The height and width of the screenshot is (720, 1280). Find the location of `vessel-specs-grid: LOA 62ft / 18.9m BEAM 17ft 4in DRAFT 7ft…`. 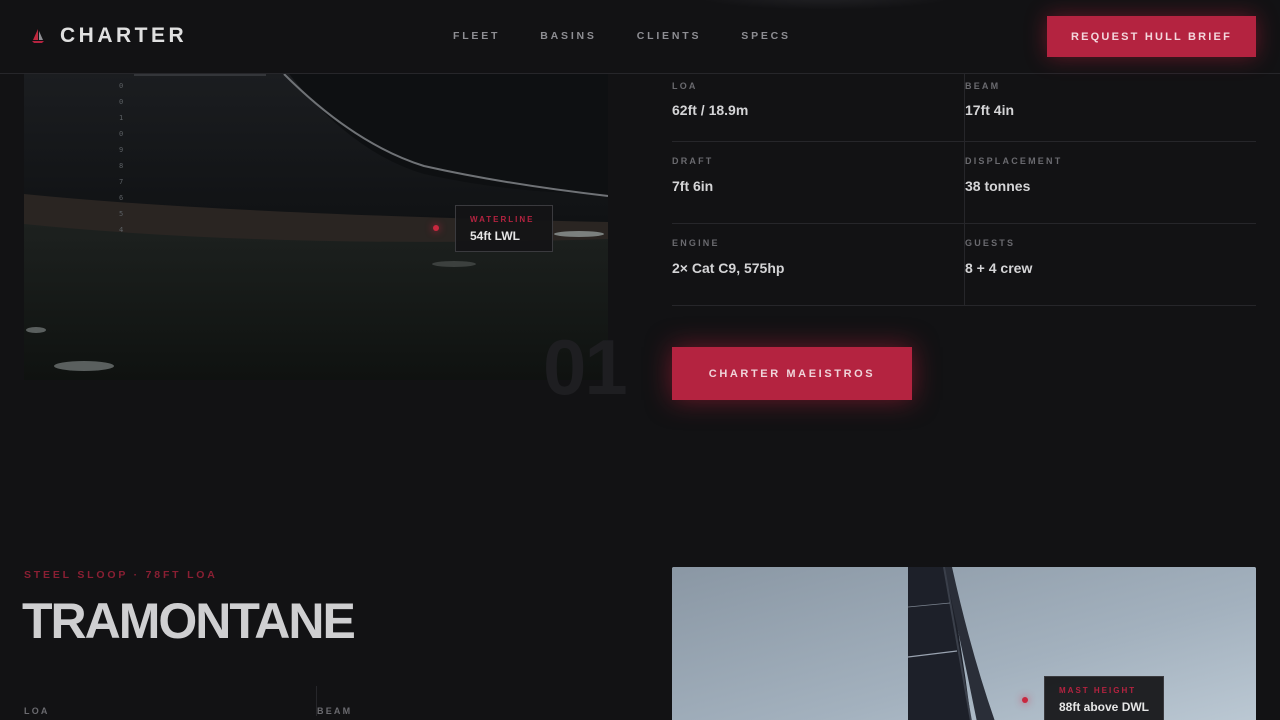

vessel-specs-grid: LOA 62ft / 18.9m BEAM 17ft 4in DRAFT 7ft… is located at coordinates (964, 190).